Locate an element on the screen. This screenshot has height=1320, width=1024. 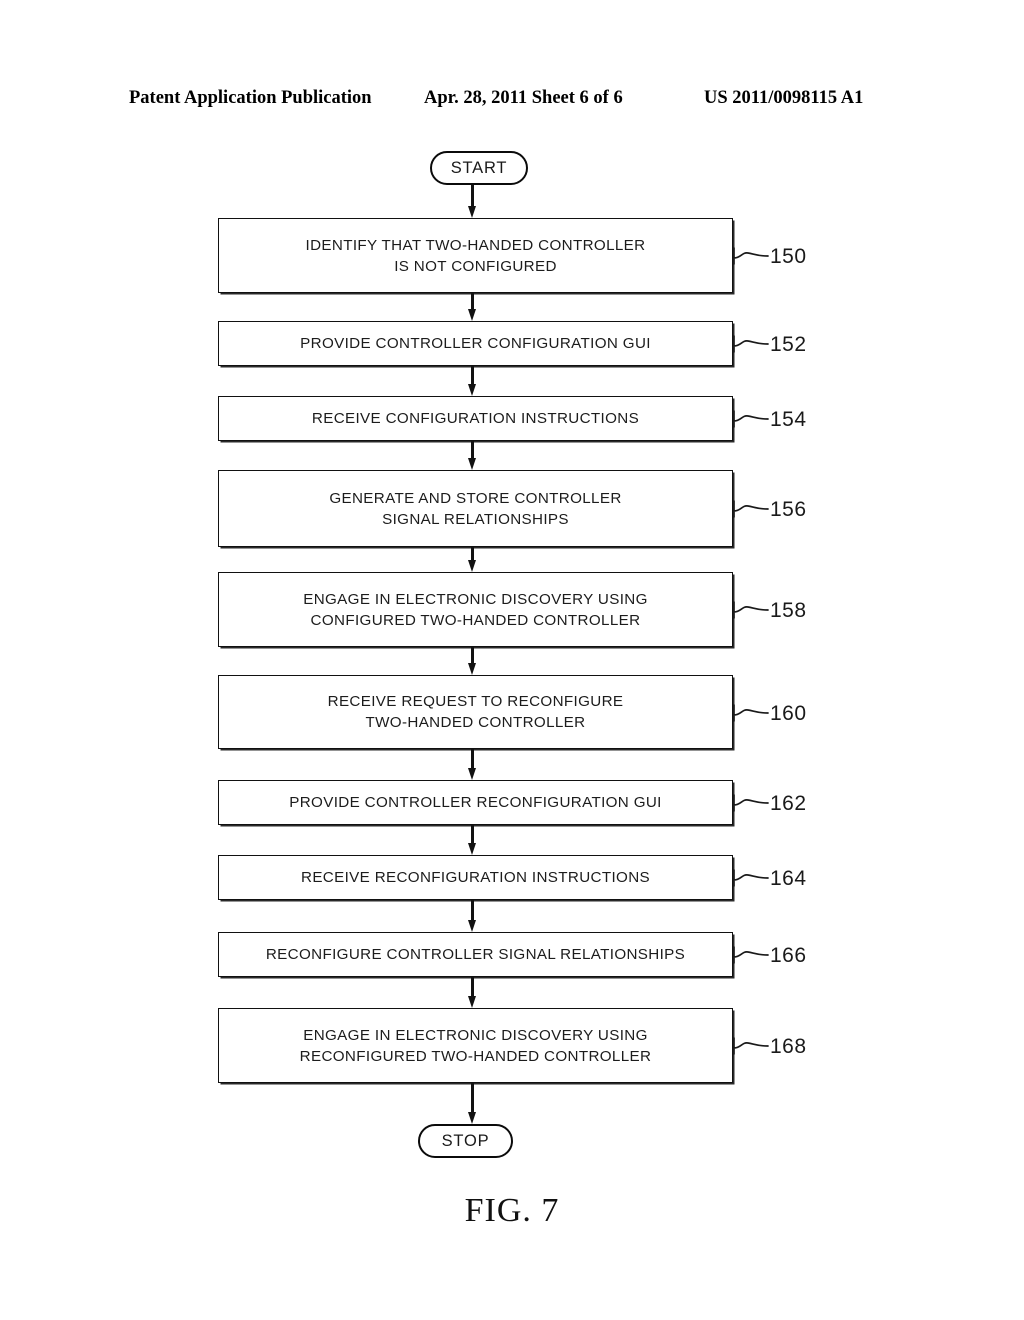
process-box-164: RECEIVE RECONFIGURATION INSTRUCTIONS is located at coordinates (475, 877).